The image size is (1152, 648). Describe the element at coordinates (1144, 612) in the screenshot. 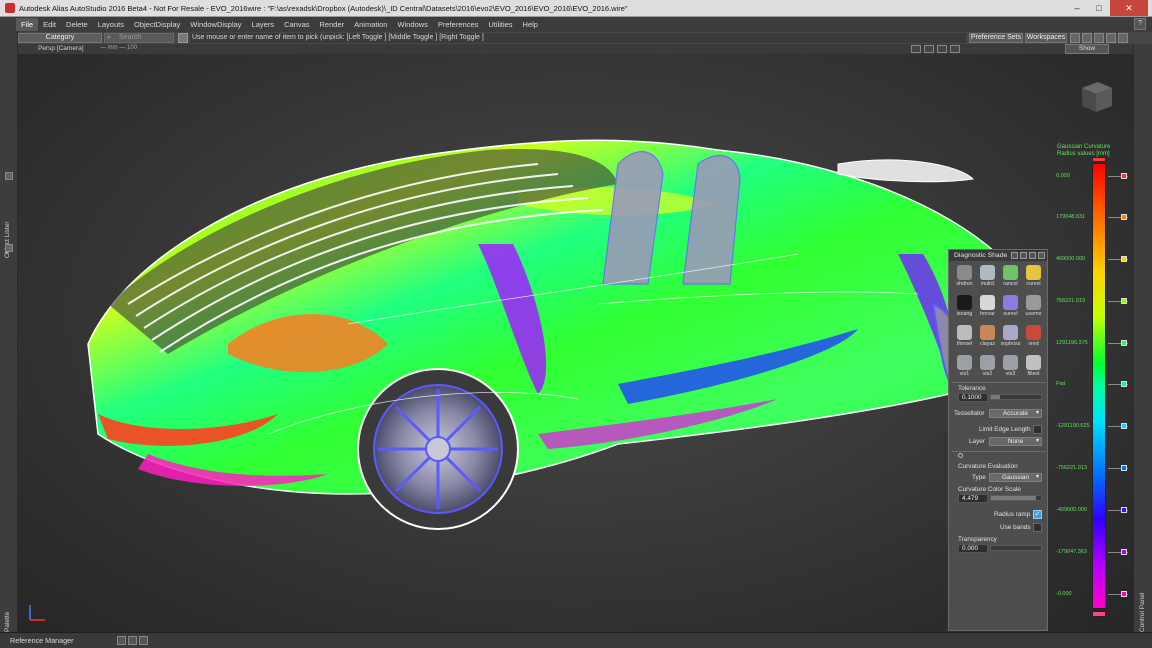

I see `control-panel-tab: Control Panel` at that location.